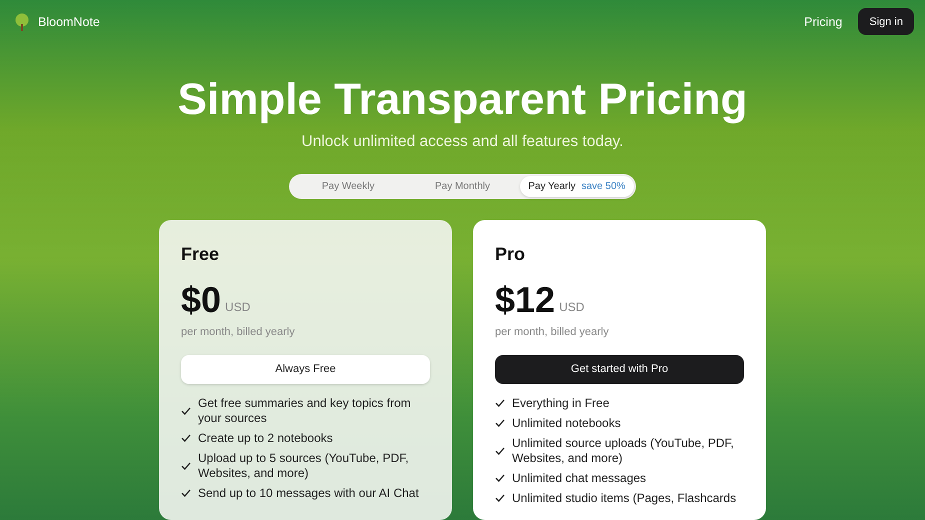  What do you see at coordinates (462, 186) in the screenshot?
I see `billing-tab: Pay Monthly` at bounding box center [462, 186].